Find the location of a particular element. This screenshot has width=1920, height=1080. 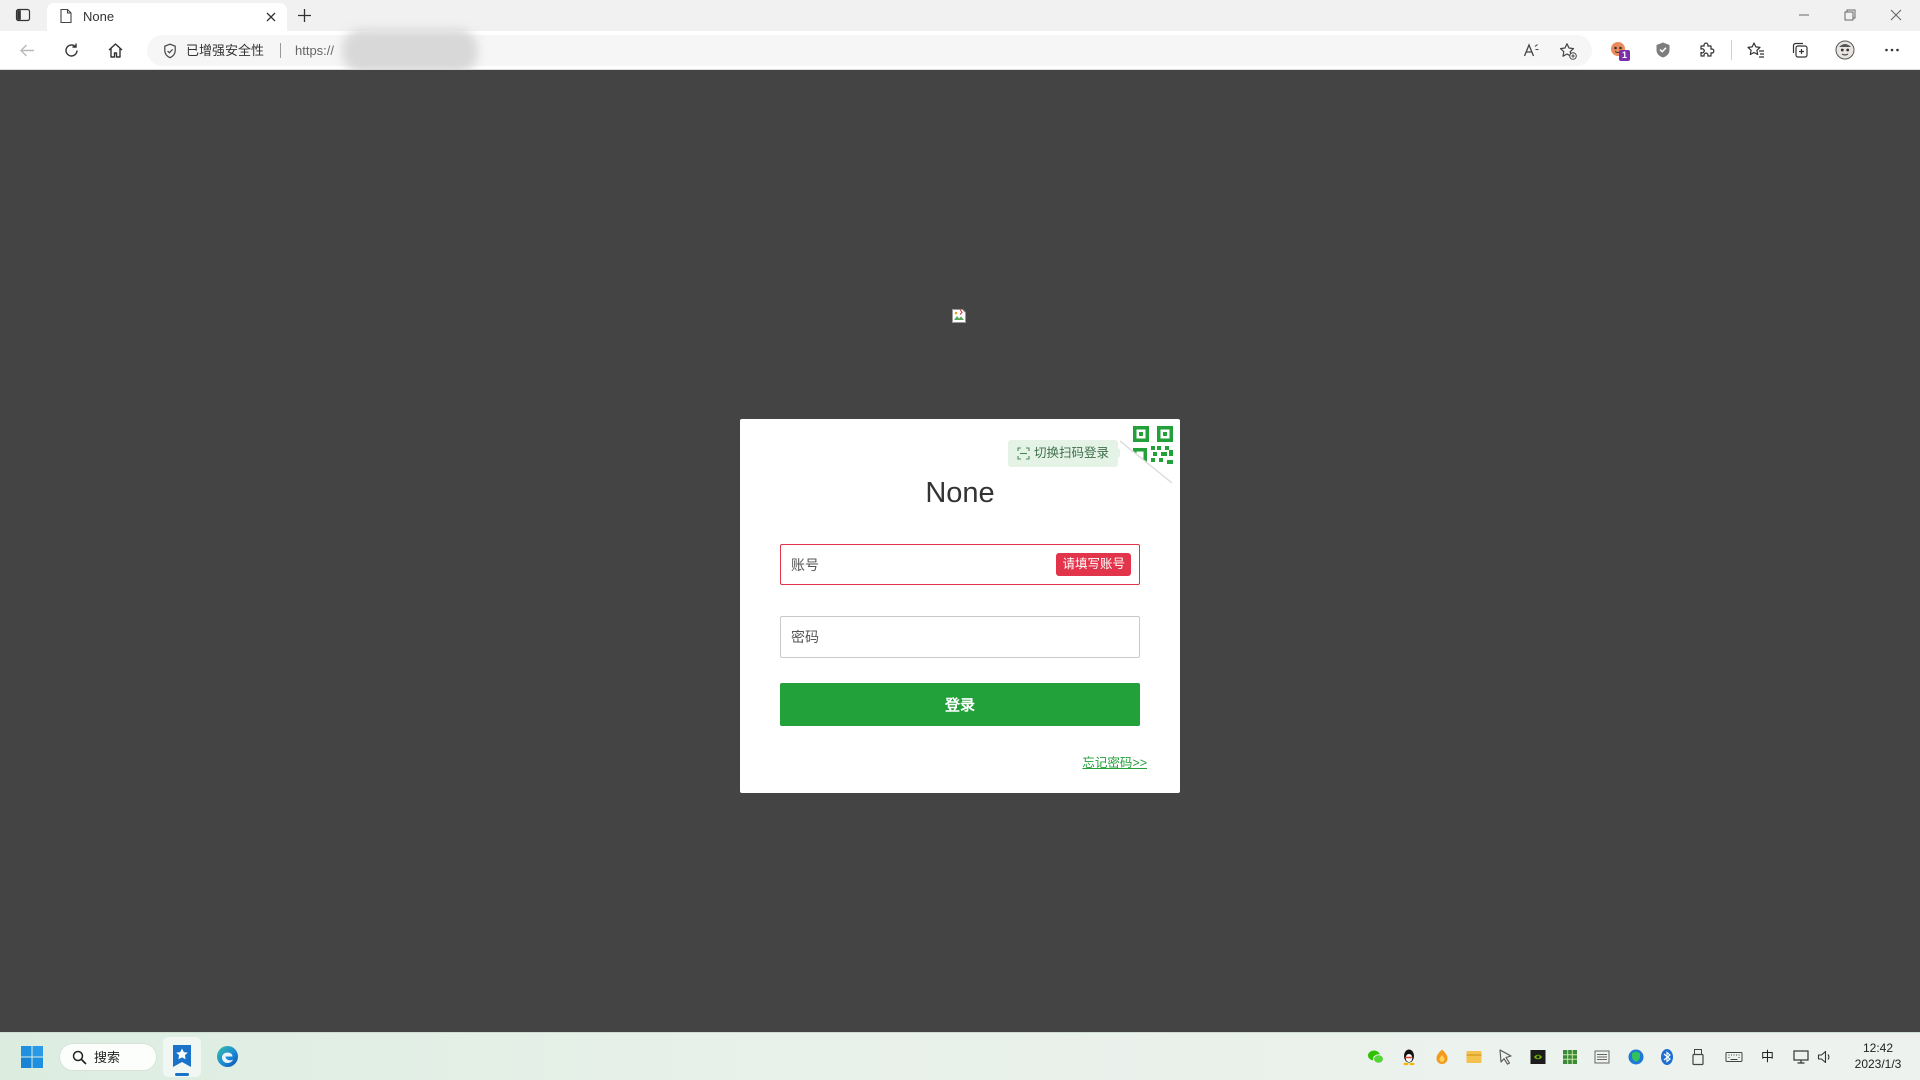

window-close-icon is located at coordinates (1896, 15).